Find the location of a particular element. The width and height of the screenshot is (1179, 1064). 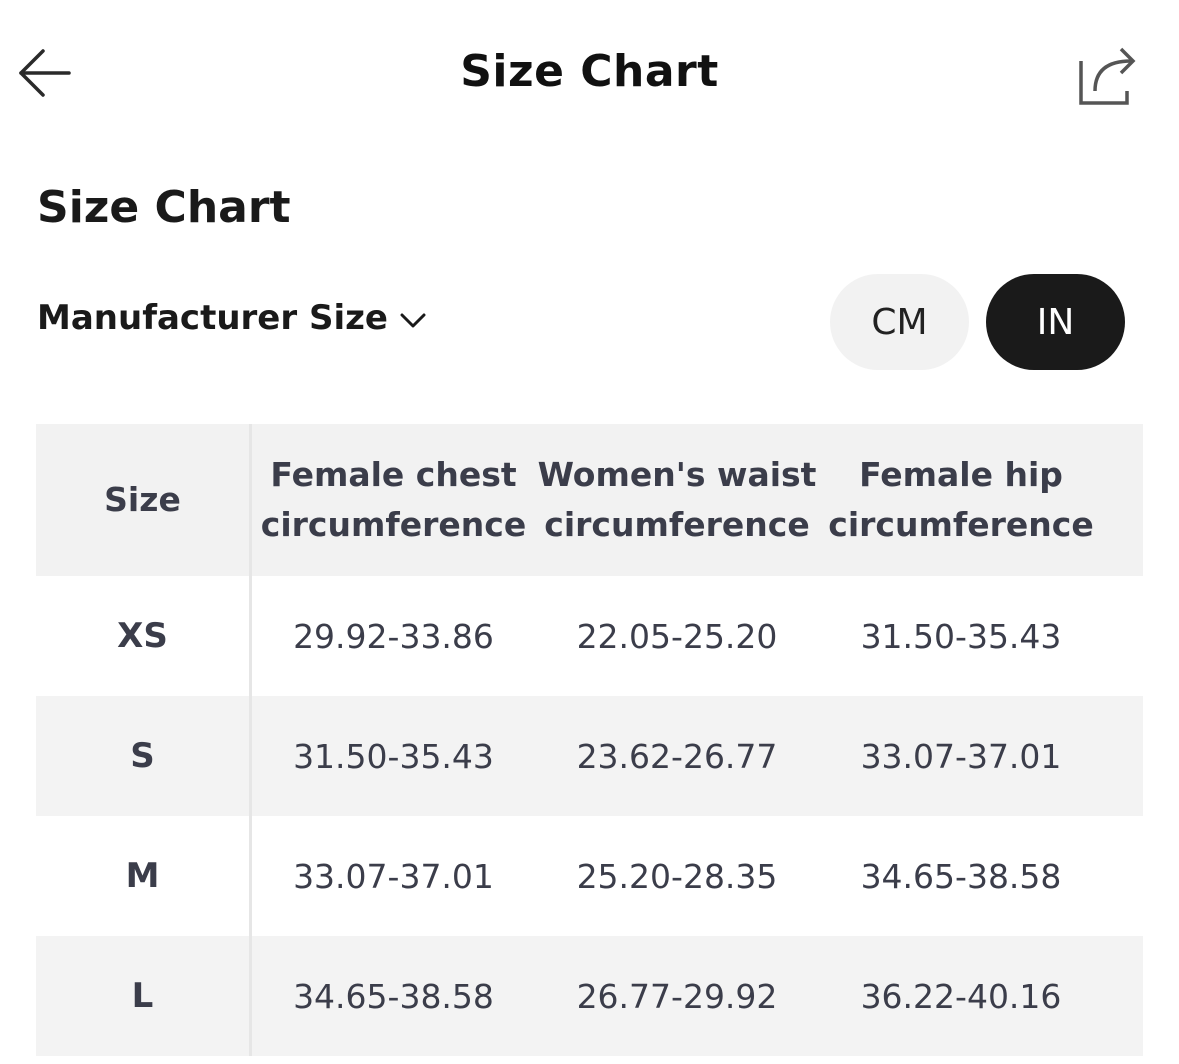

chest-cell: 34.65-38.58 is located at coordinates (393, 996).